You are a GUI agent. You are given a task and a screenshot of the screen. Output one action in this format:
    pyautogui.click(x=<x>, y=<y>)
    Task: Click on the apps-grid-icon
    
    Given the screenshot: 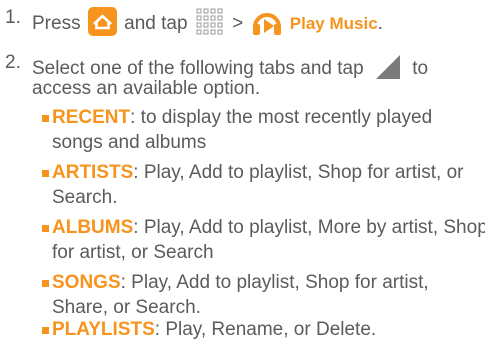 What is the action you would take?
    pyautogui.click(x=209, y=21)
    